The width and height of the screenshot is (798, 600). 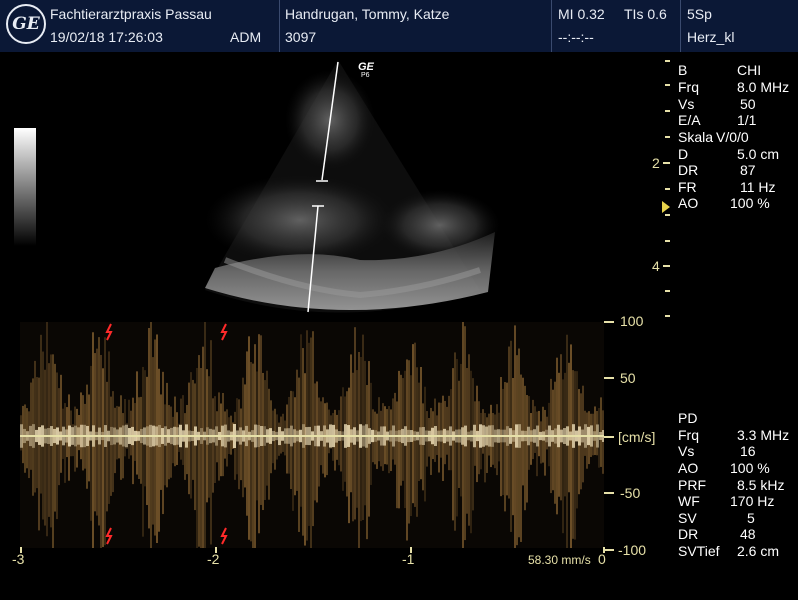 I want to click on velocity-label-100: 100, so click(x=632, y=321).